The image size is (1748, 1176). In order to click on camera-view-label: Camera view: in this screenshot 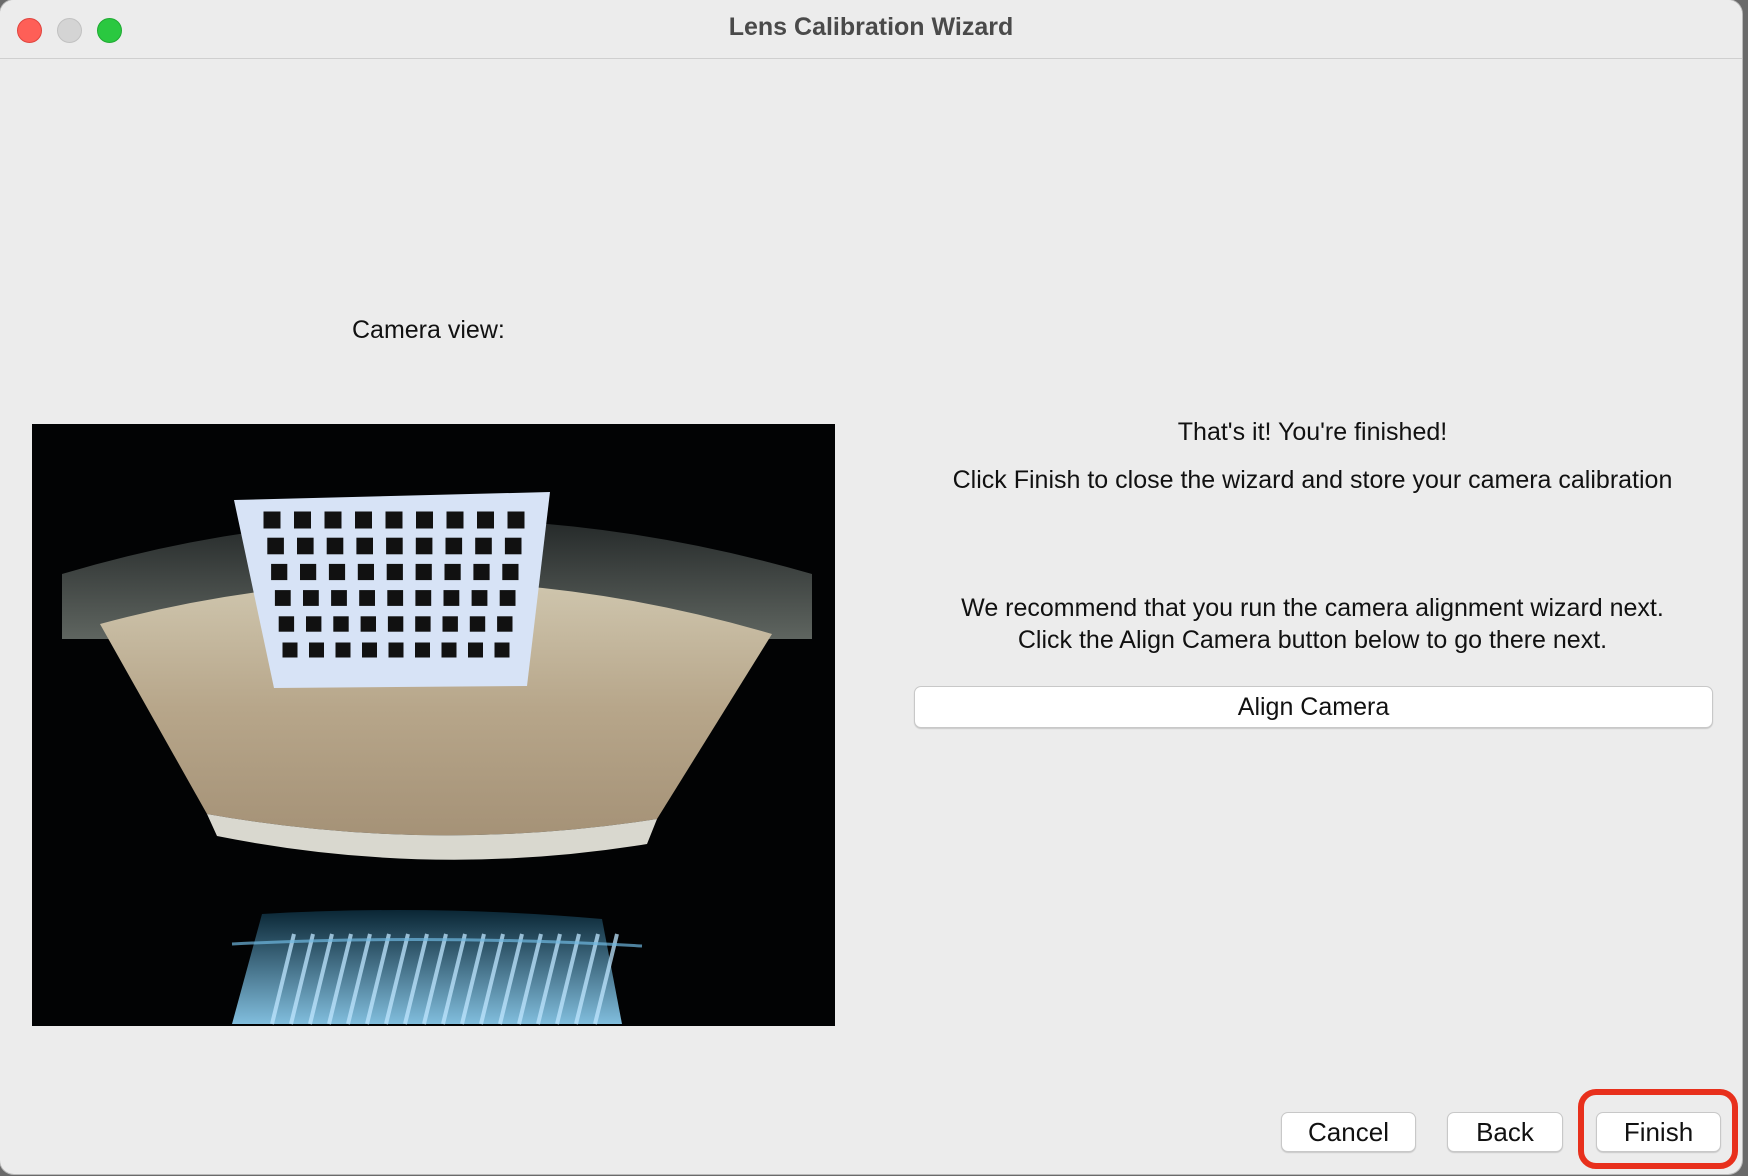, I will do `click(428, 330)`.